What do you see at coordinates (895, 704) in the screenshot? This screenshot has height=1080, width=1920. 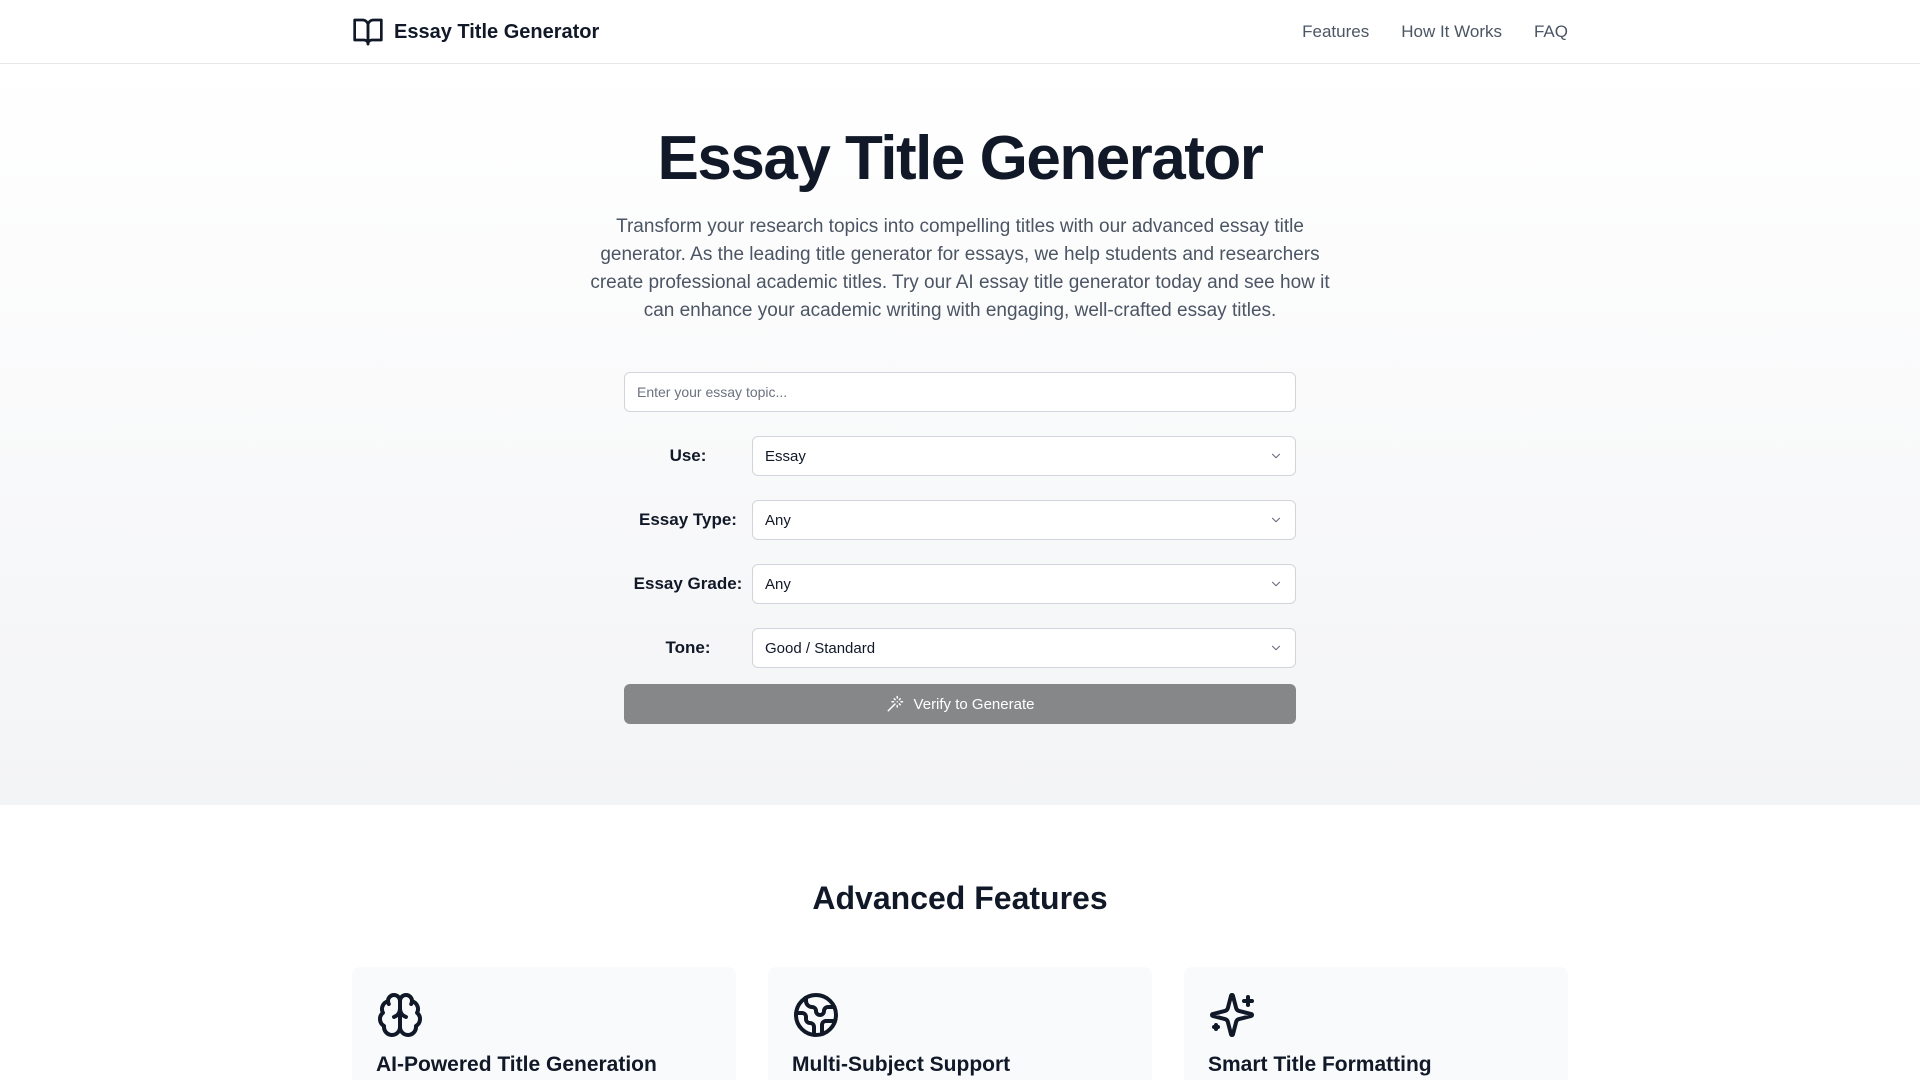 I see `wand-sparkles-icon` at bounding box center [895, 704].